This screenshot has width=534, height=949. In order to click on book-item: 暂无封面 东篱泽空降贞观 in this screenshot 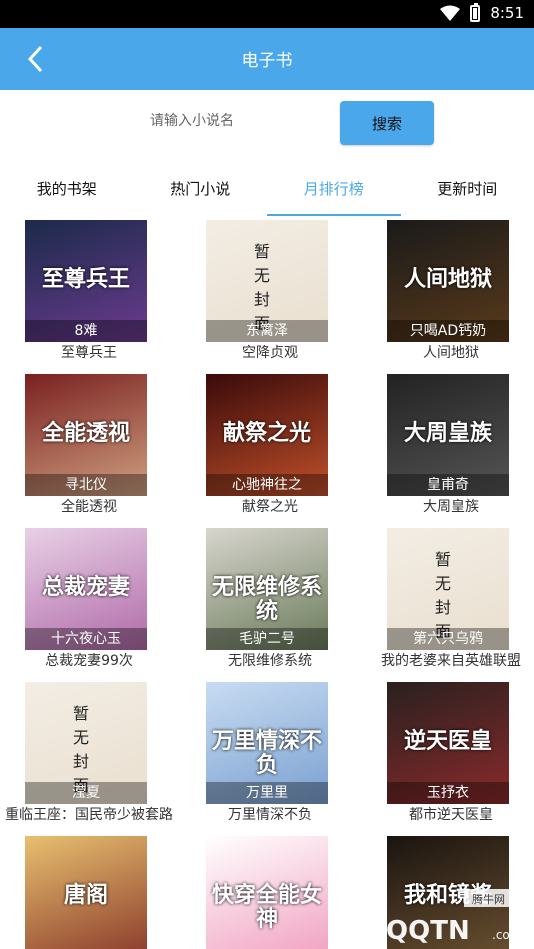, I will do `click(270, 297)`.